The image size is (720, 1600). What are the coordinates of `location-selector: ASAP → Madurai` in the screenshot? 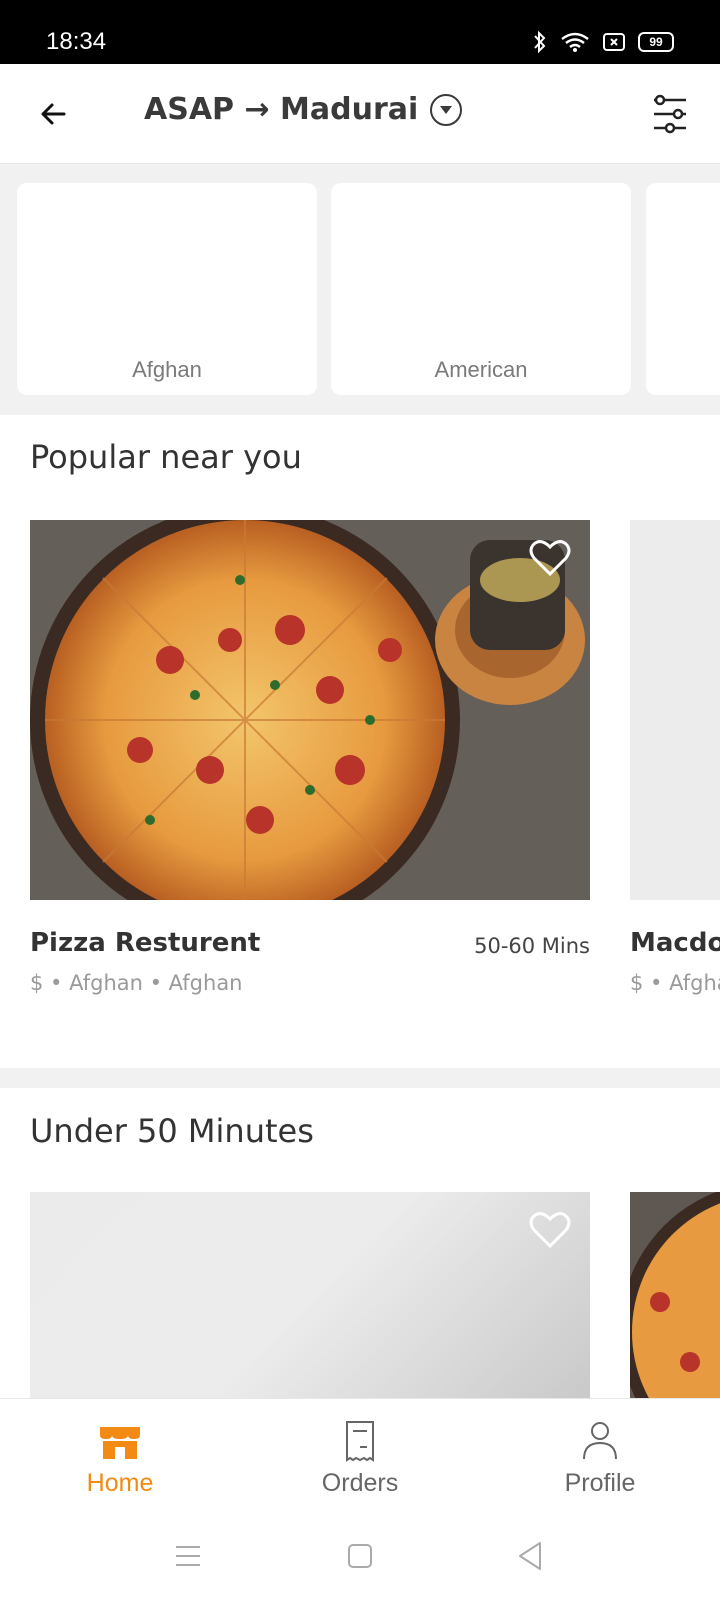 It's located at (303, 109).